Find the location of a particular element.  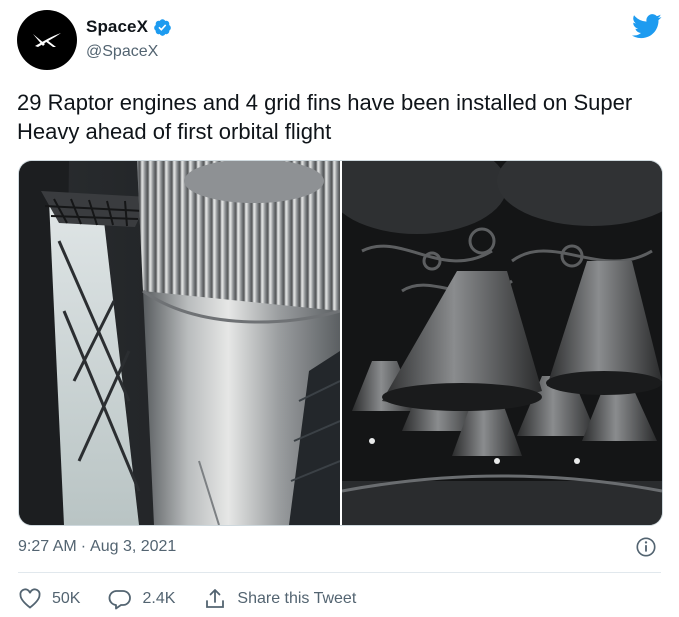

tweet-actions: 50K 2.4K Share this Tweet is located at coordinates (201, 599).